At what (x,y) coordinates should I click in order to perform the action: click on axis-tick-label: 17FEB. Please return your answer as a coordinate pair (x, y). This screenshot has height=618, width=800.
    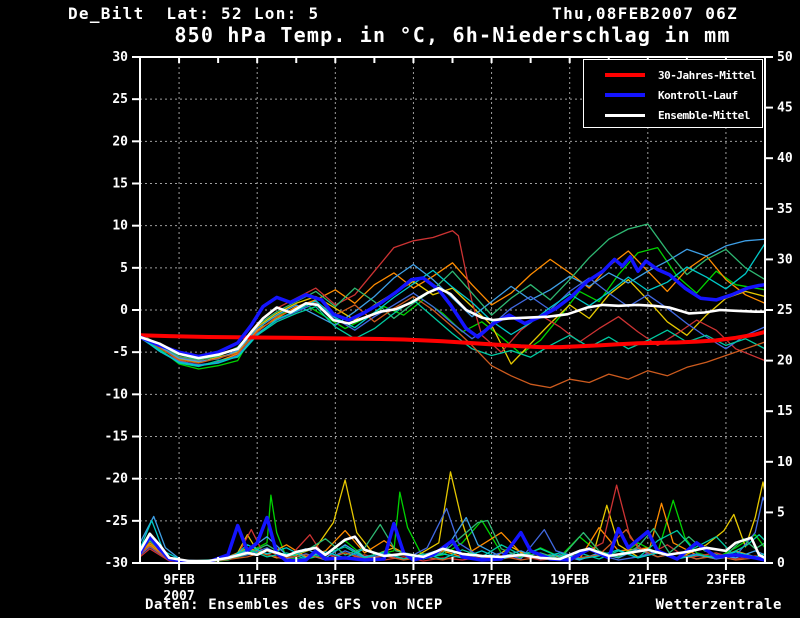
    Looking at the image, I should click on (491, 580).